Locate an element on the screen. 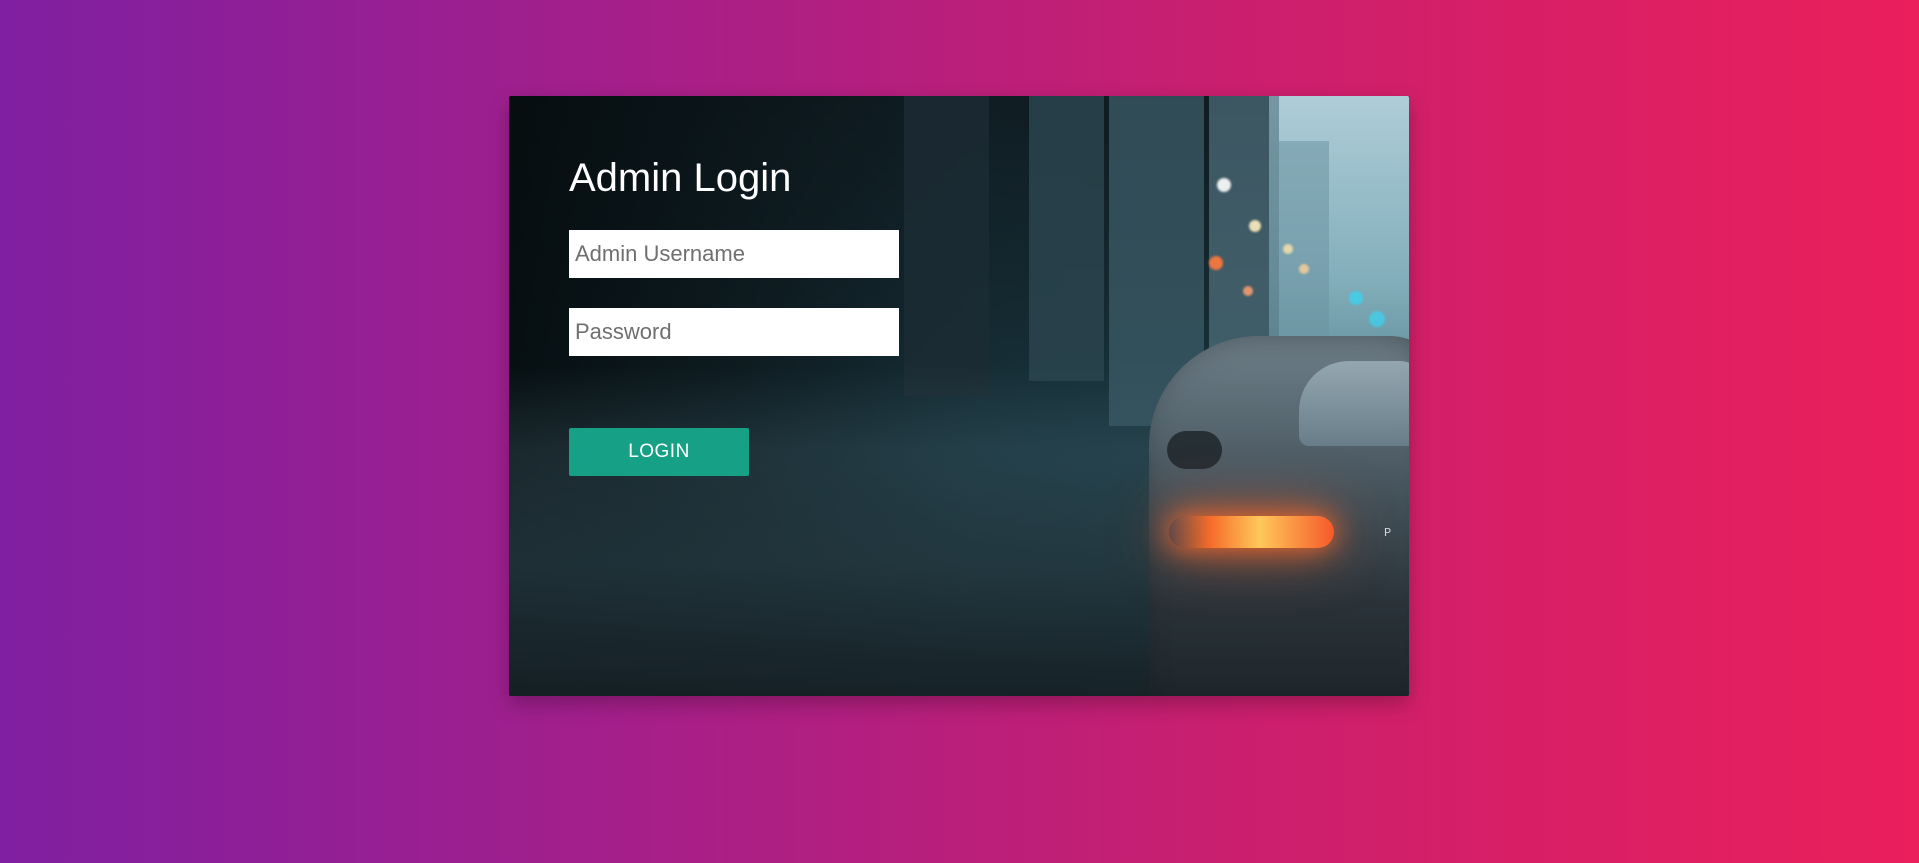 Image resolution: width=1919 pixels, height=863 pixels. car-taillight is located at coordinates (1251, 532).